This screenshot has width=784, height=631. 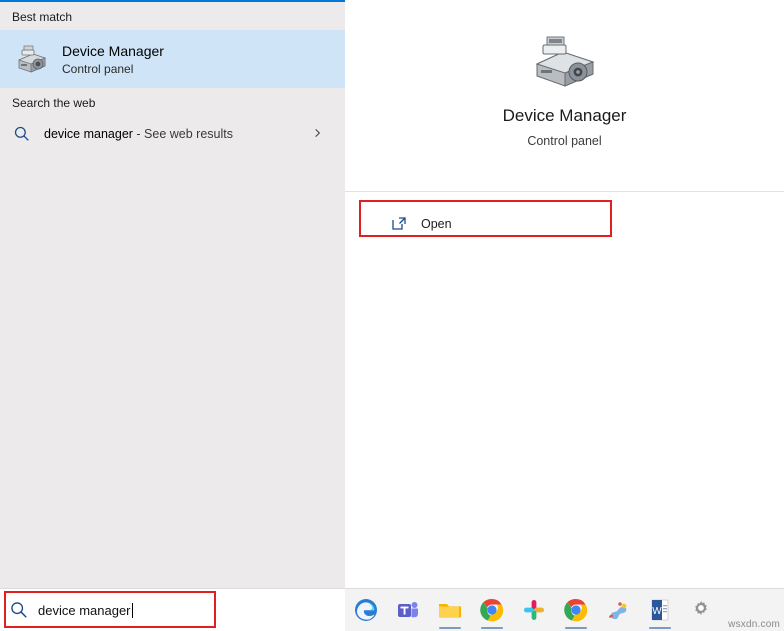 What do you see at coordinates (98, 68) in the screenshot?
I see `best-match-subtitle: Control panel` at bounding box center [98, 68].